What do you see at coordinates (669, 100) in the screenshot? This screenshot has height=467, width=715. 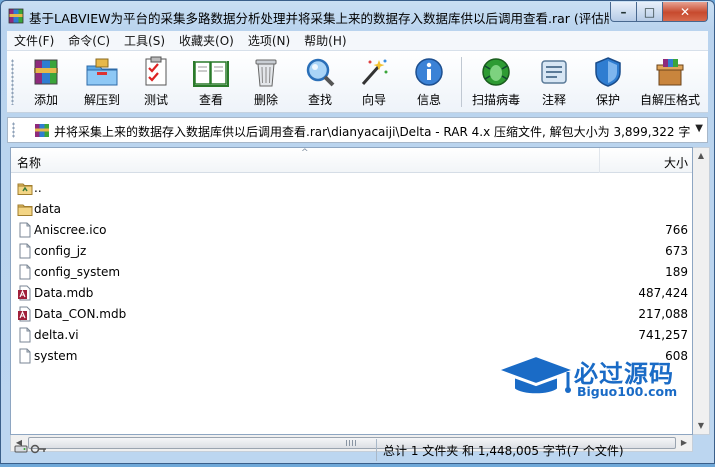 I see `sfx-label: 自解压格式` at bounding box center [669, 100].